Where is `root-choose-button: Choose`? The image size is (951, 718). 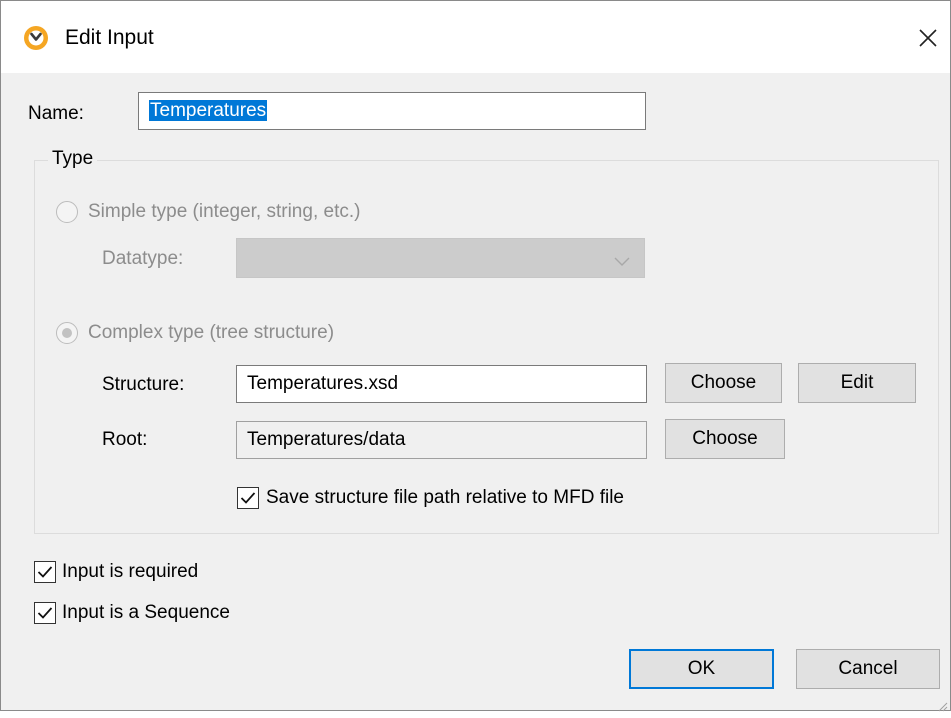 root-choose-button: Choose is located at coordinates (725, 439).